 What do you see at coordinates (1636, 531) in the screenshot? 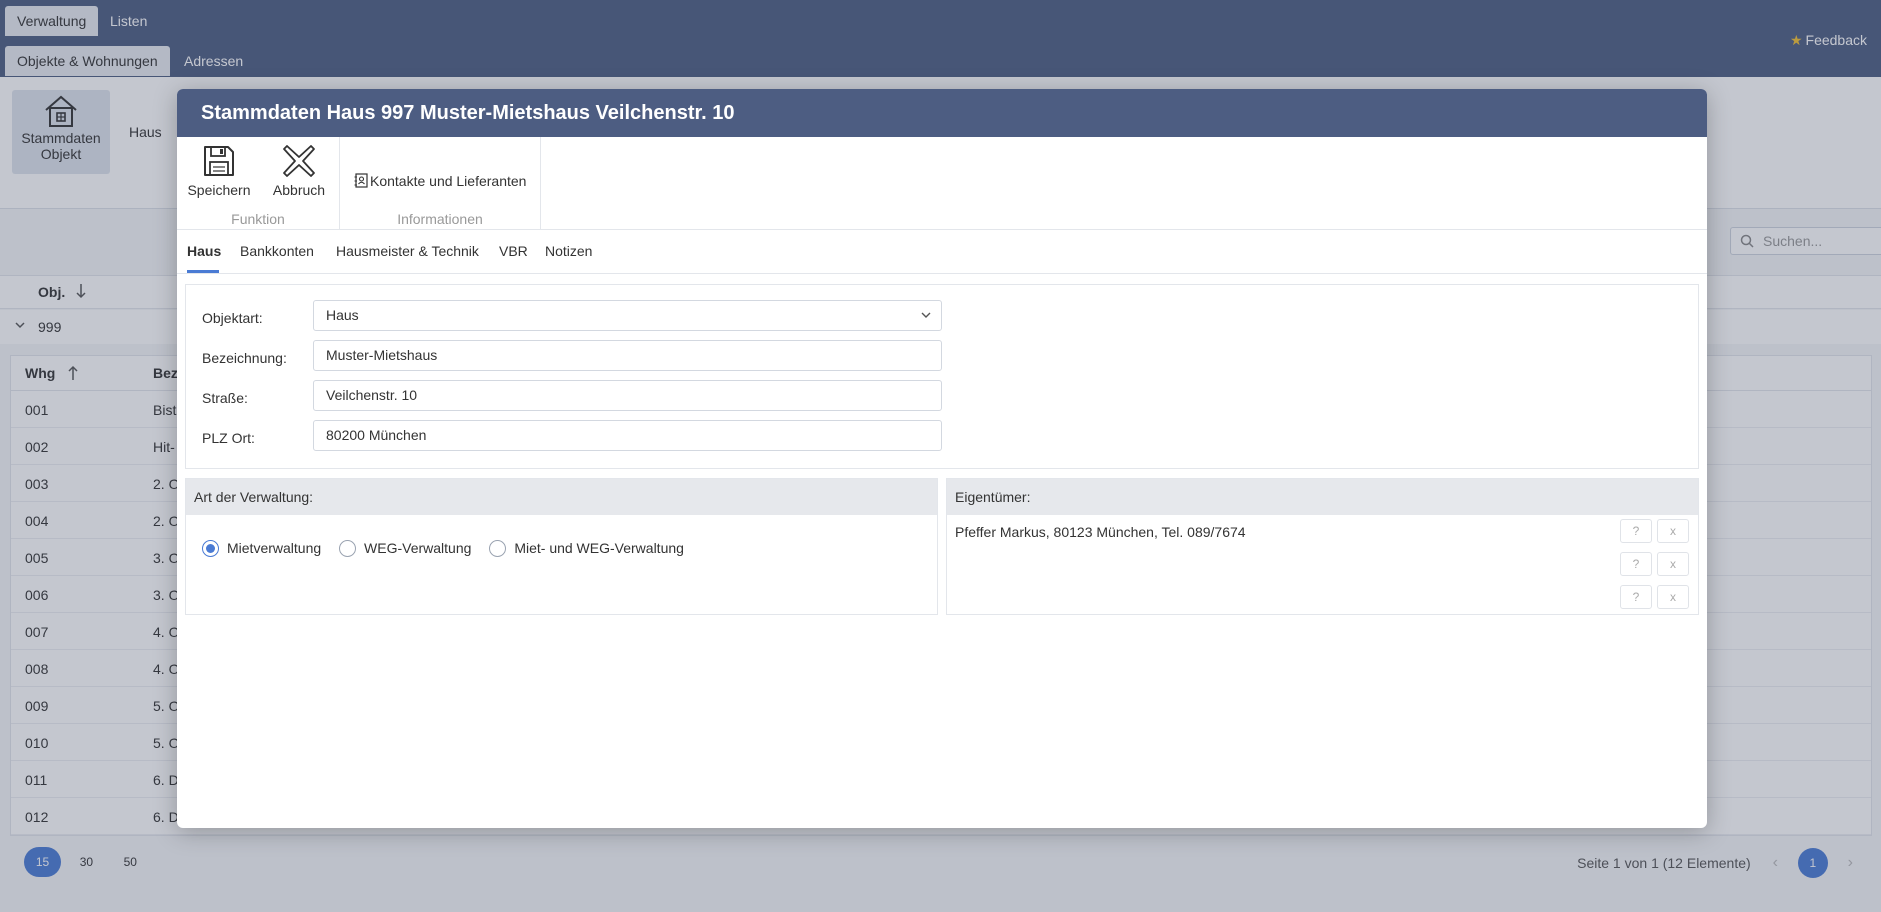
I see `owner-help-button-1: ?` at bounding box center [1636, 531].